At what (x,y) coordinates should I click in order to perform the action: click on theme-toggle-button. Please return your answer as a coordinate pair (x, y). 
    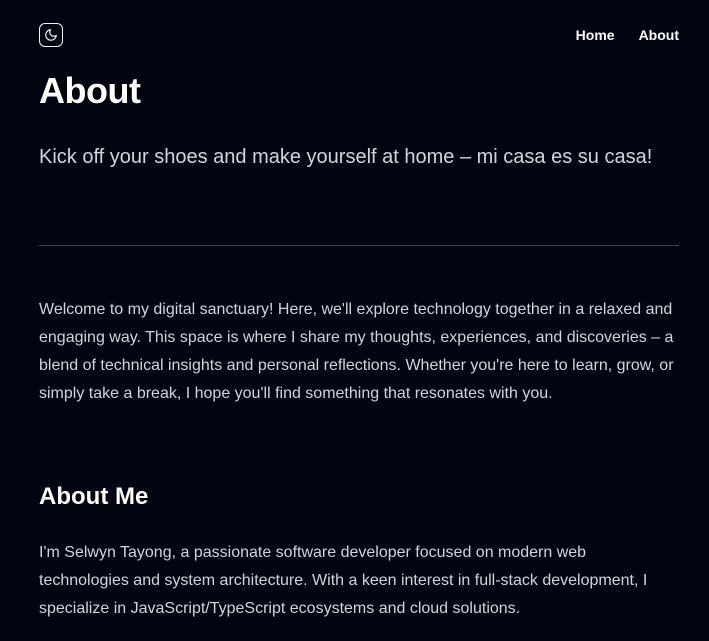
    Looking at the image, I should click on (51, 35).